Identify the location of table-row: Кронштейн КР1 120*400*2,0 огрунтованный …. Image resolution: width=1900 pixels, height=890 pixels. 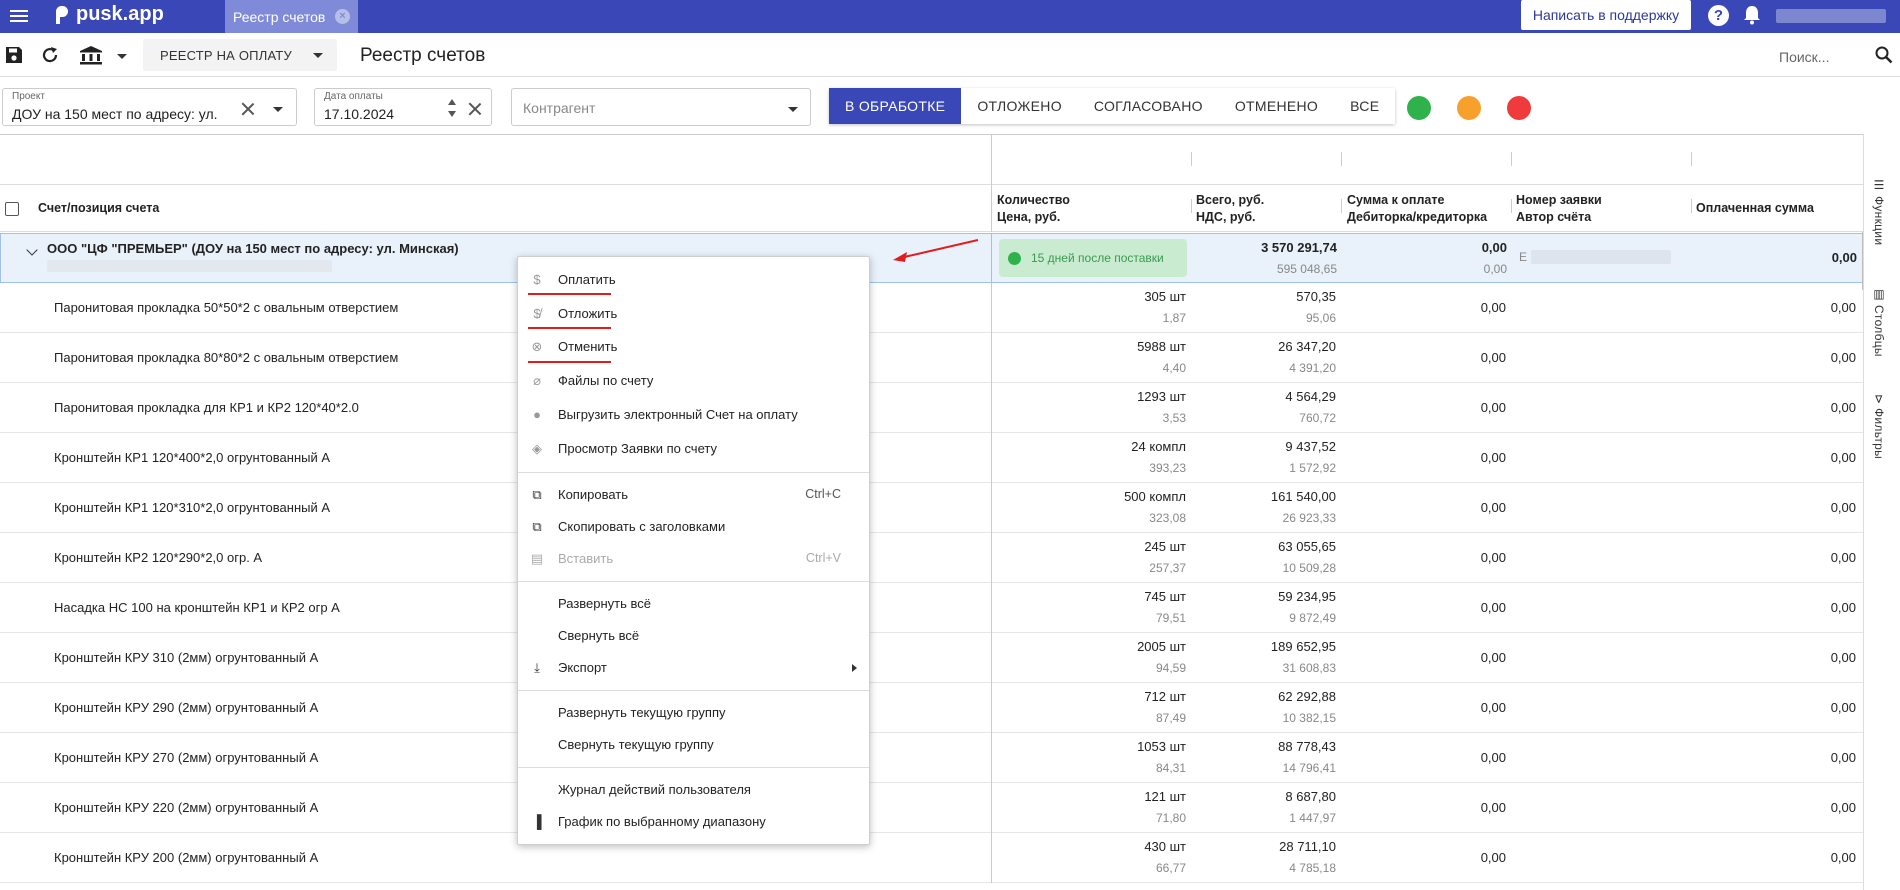
(931, 458).